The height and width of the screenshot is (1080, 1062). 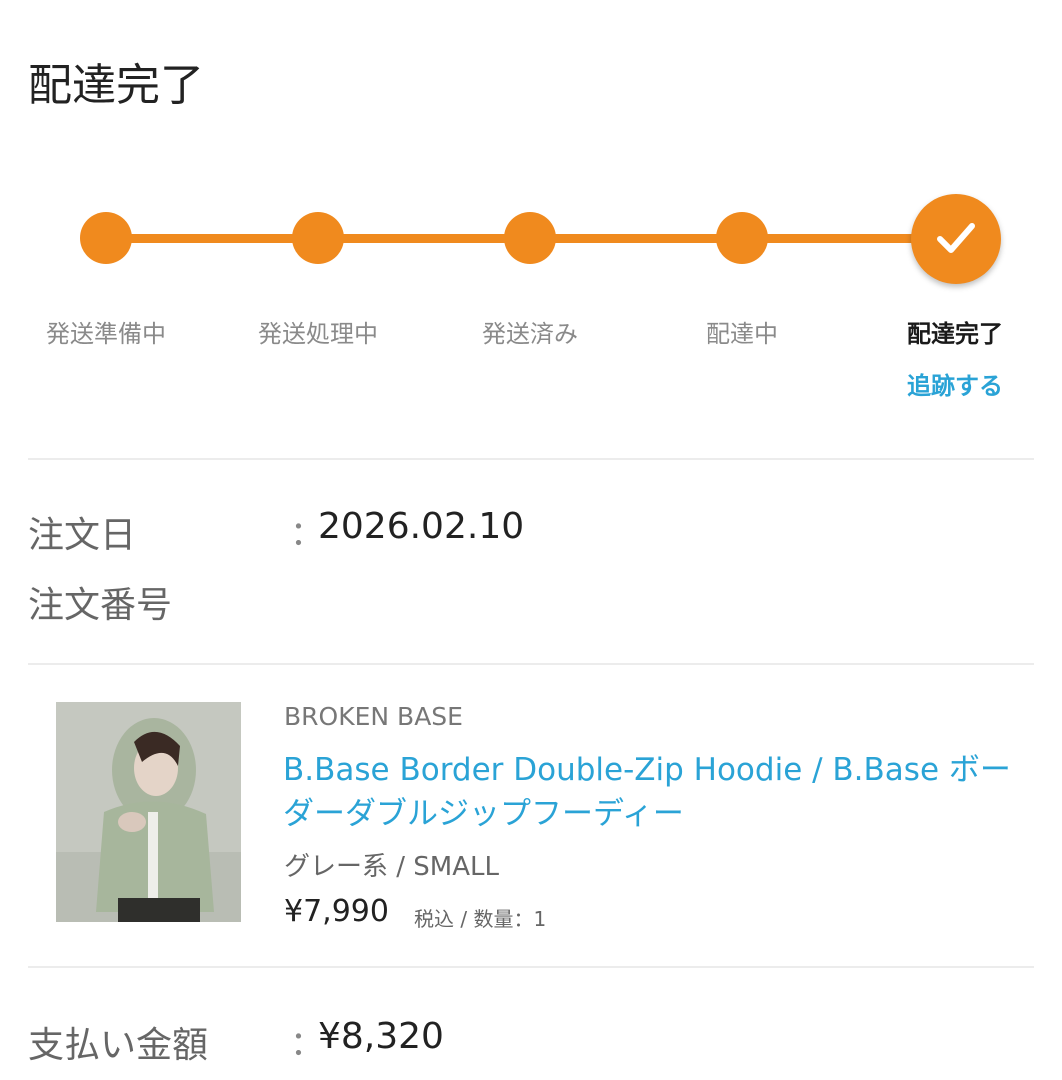 I want to click on track-shipment-link: 追跡する, so click(x=955, y=383).